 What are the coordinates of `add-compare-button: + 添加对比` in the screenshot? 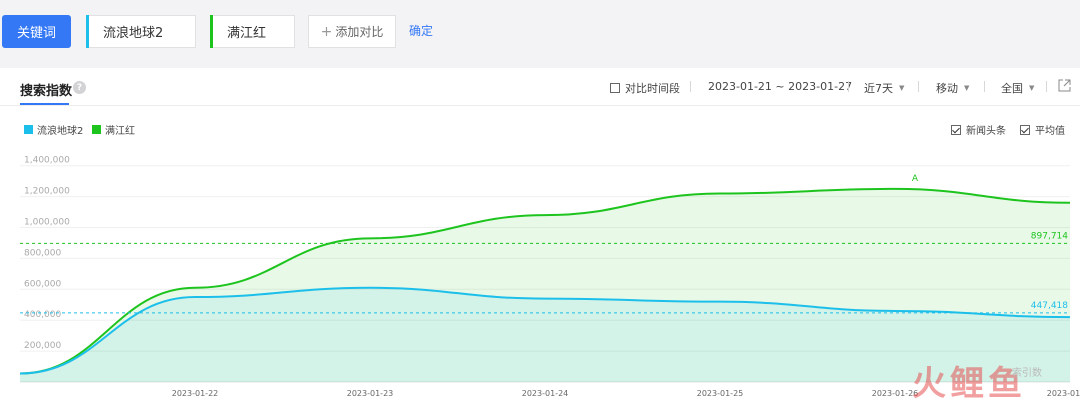 It's located at (352, 31).